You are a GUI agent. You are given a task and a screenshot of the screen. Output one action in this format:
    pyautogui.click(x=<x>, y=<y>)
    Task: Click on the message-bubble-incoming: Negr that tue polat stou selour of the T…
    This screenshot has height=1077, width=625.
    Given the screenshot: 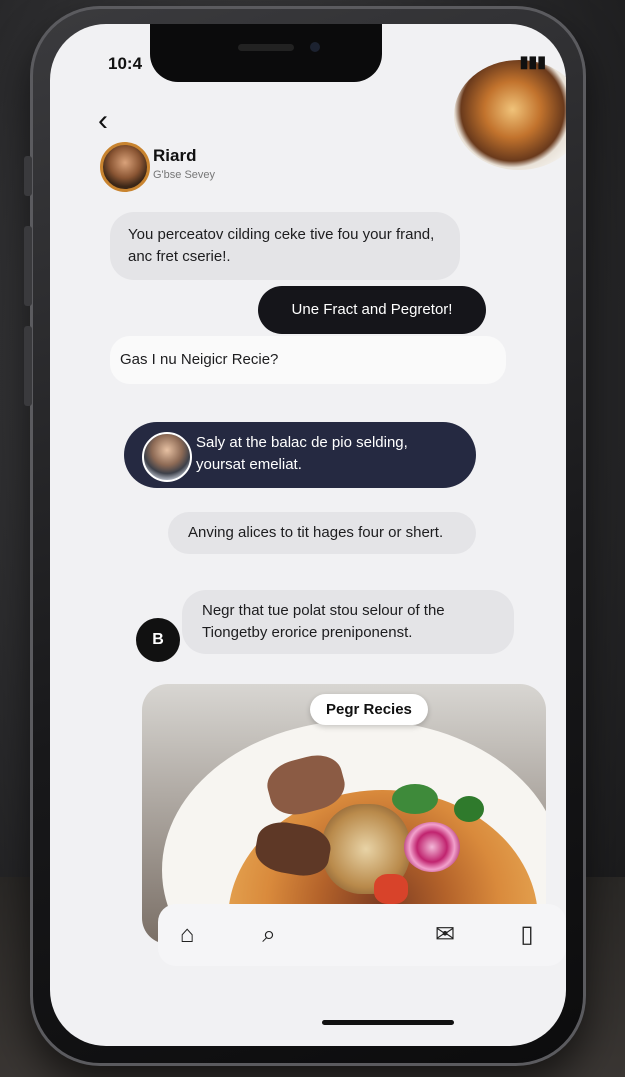 What is the action you would take?
    pyautogui.click(x=348, y=622)
    